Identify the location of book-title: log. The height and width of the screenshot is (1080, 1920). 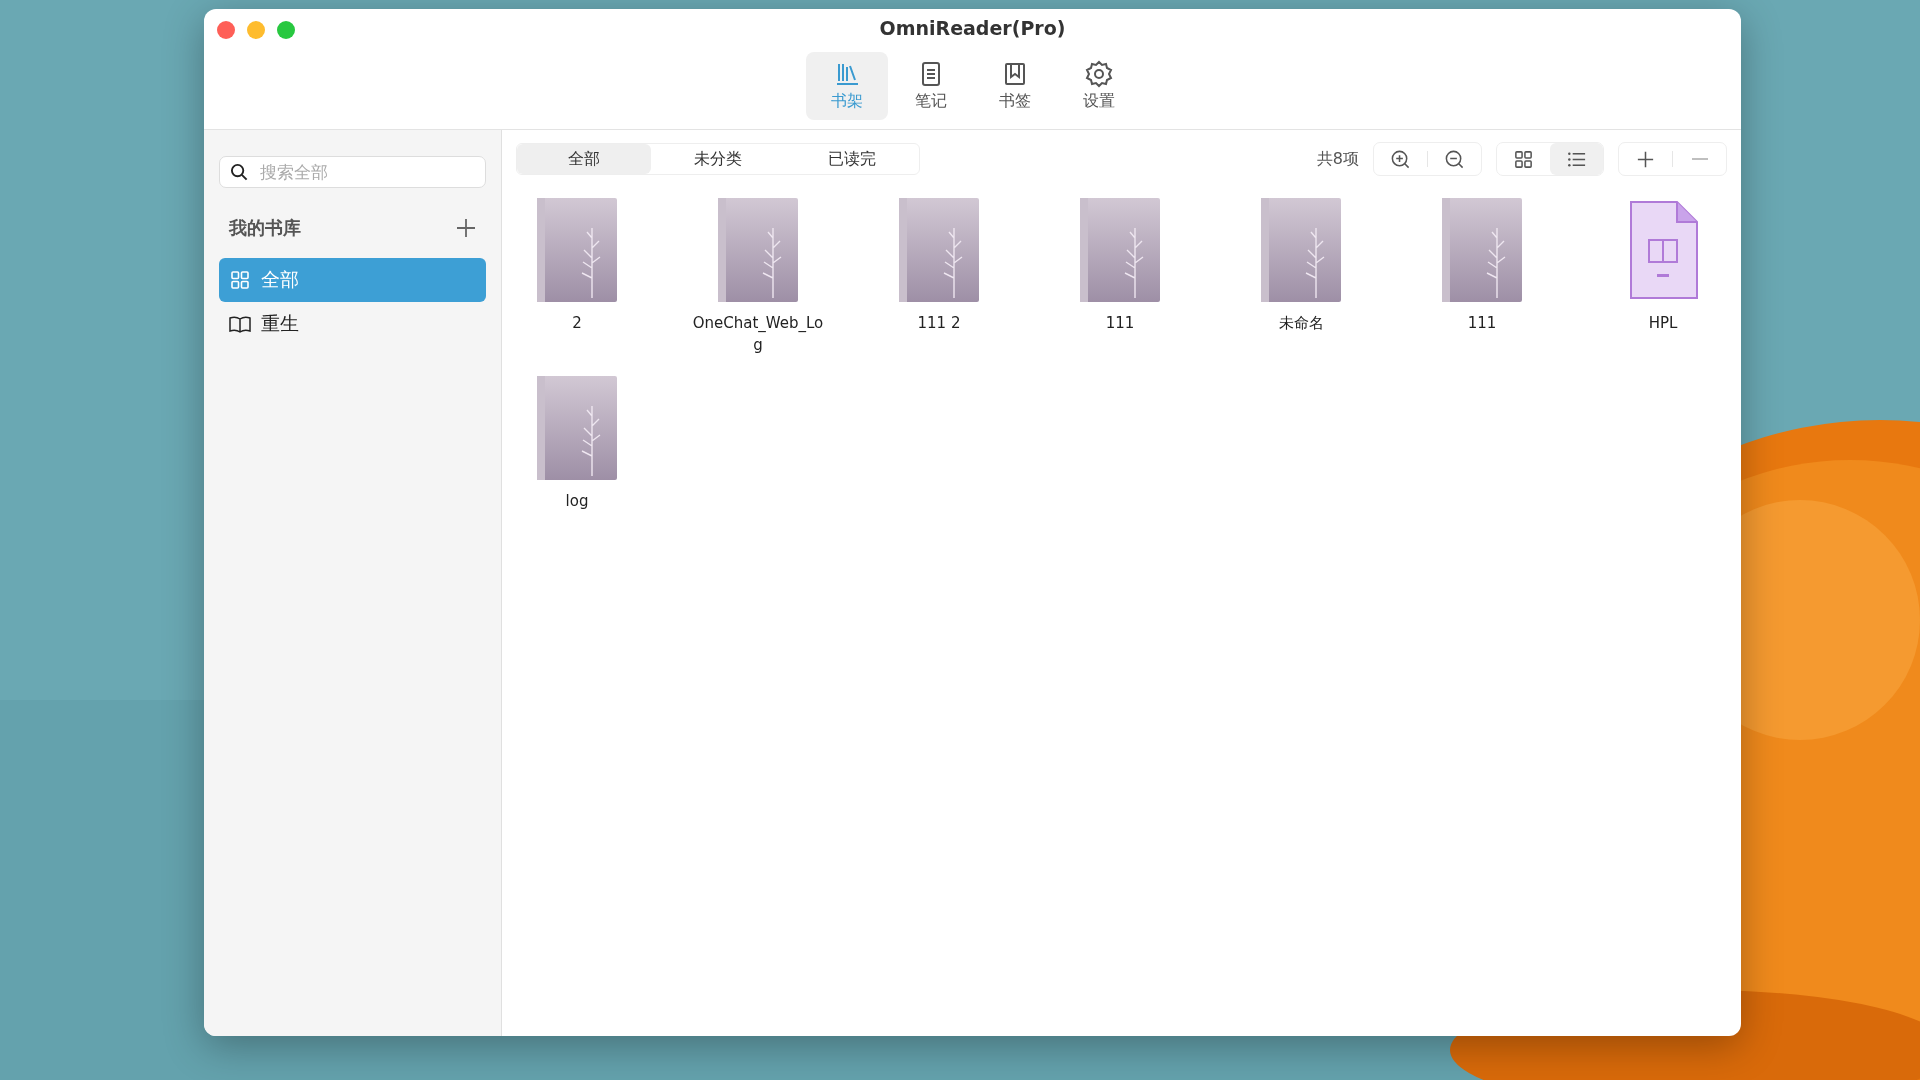
(577, 501).